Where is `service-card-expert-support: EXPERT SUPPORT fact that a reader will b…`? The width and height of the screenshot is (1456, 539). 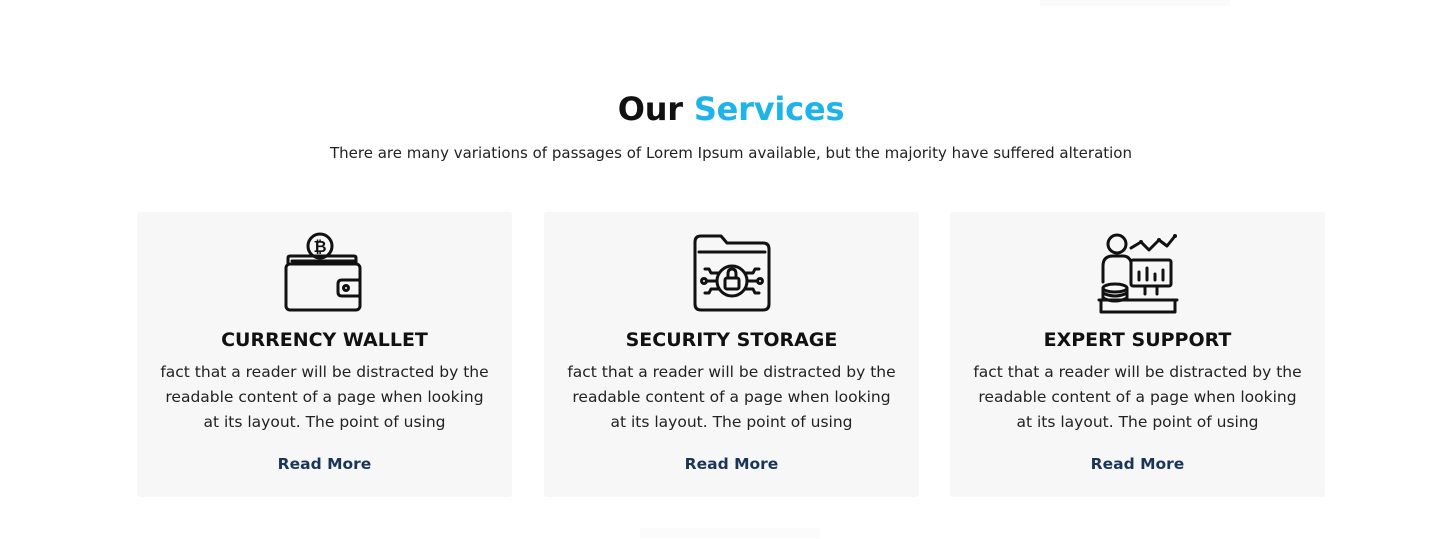
service-card-expert-support: EXPERT SUPPORT fact that a reader will b… is located at coordinates (1137, 354).